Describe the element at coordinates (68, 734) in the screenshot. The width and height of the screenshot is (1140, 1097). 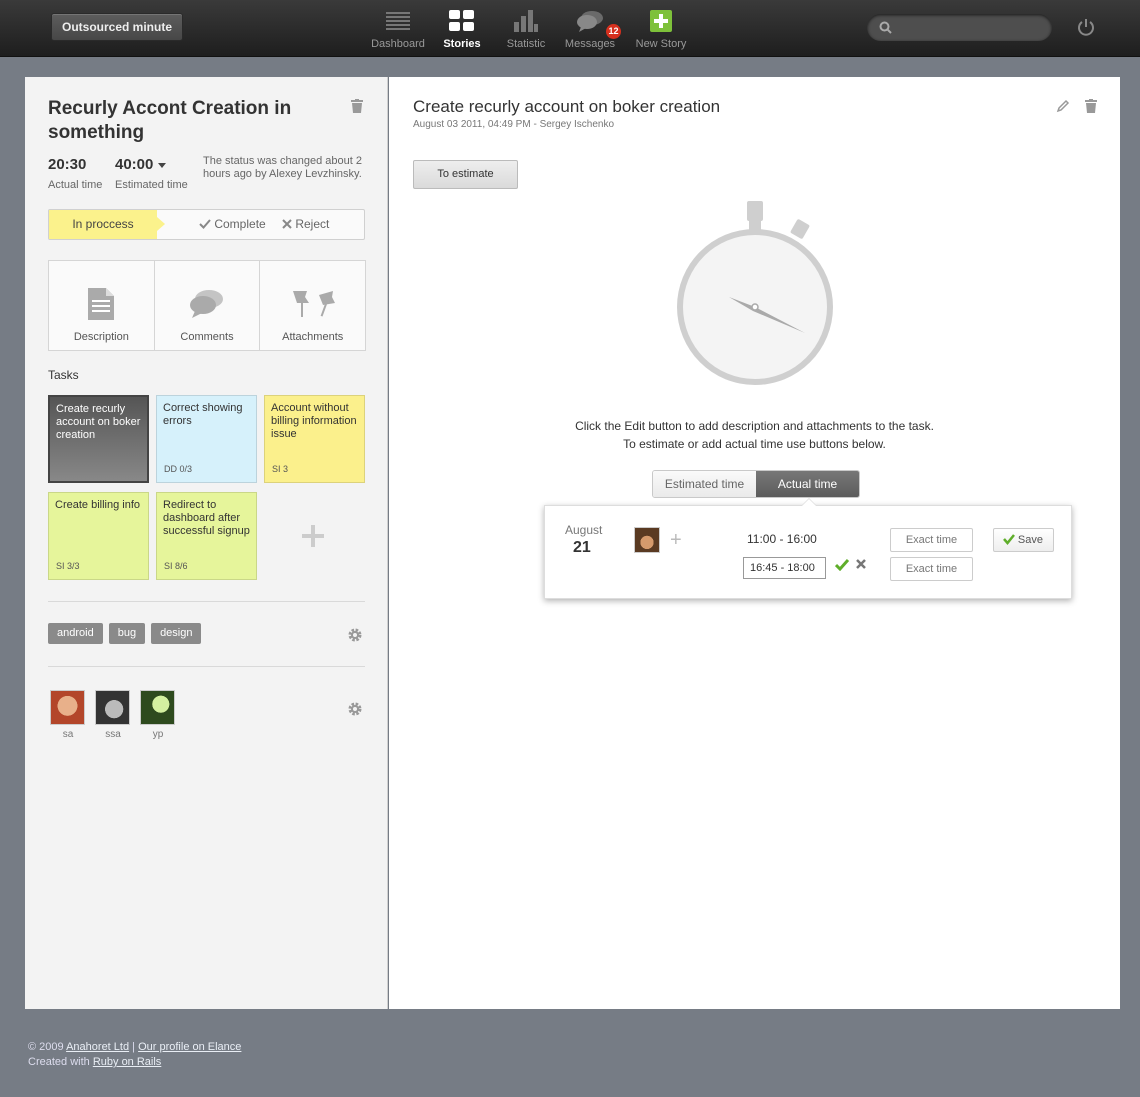
I see `user-name: sa` at that location.